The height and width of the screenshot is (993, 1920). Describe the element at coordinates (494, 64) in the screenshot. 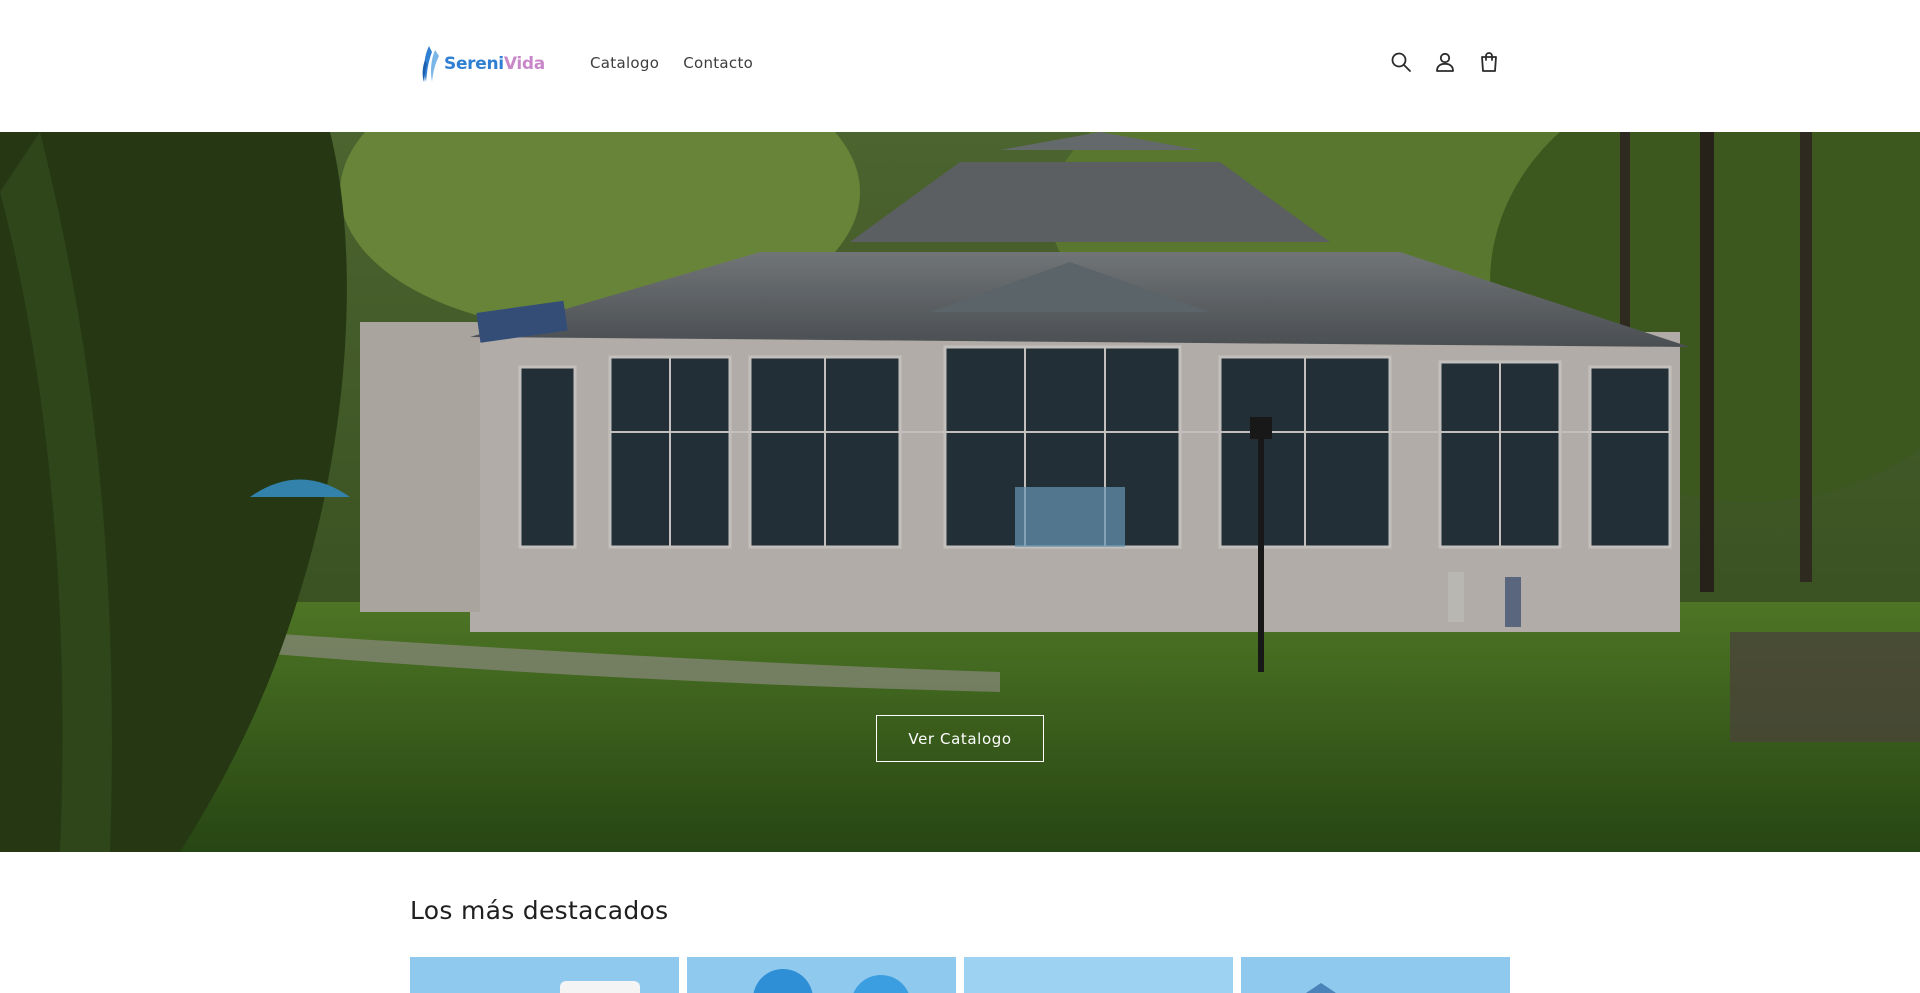

I see `logo-text: SereniVida` at that location.